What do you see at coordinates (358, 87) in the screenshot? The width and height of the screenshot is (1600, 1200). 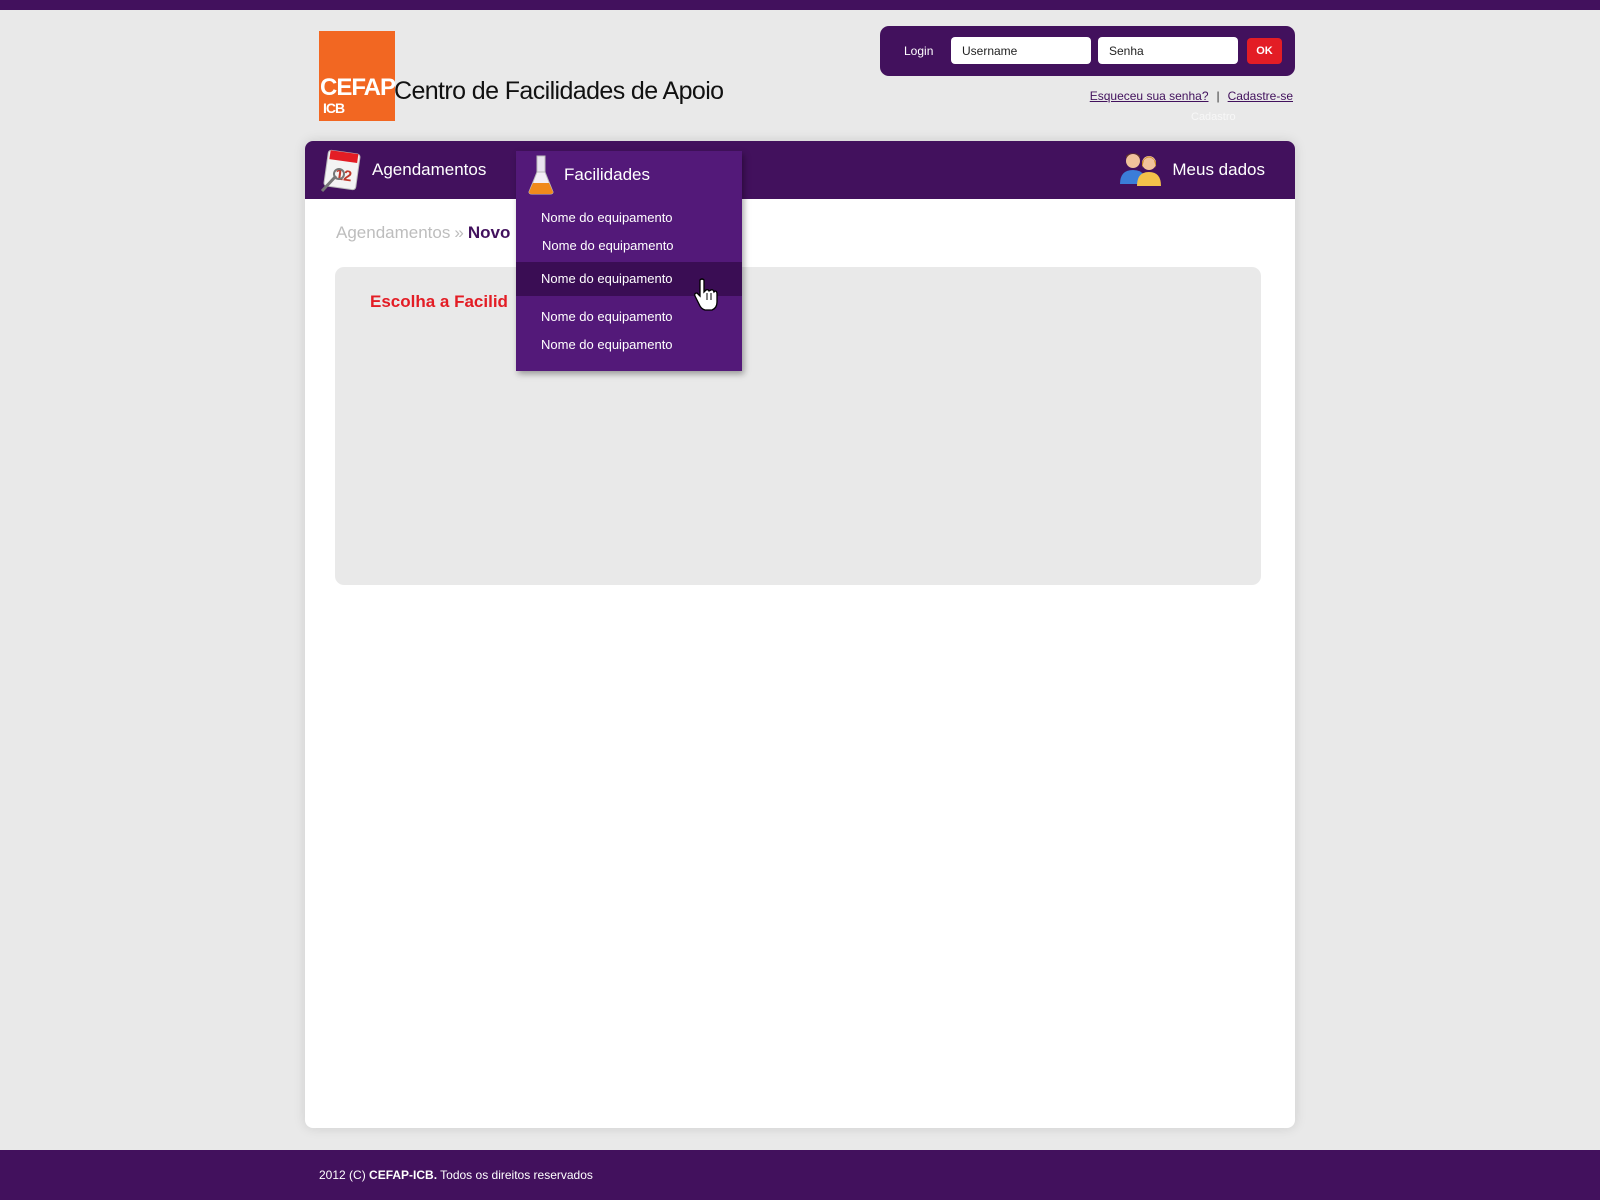 I see `logo-main-text: CEFAP` at bounding box center [358, 87].